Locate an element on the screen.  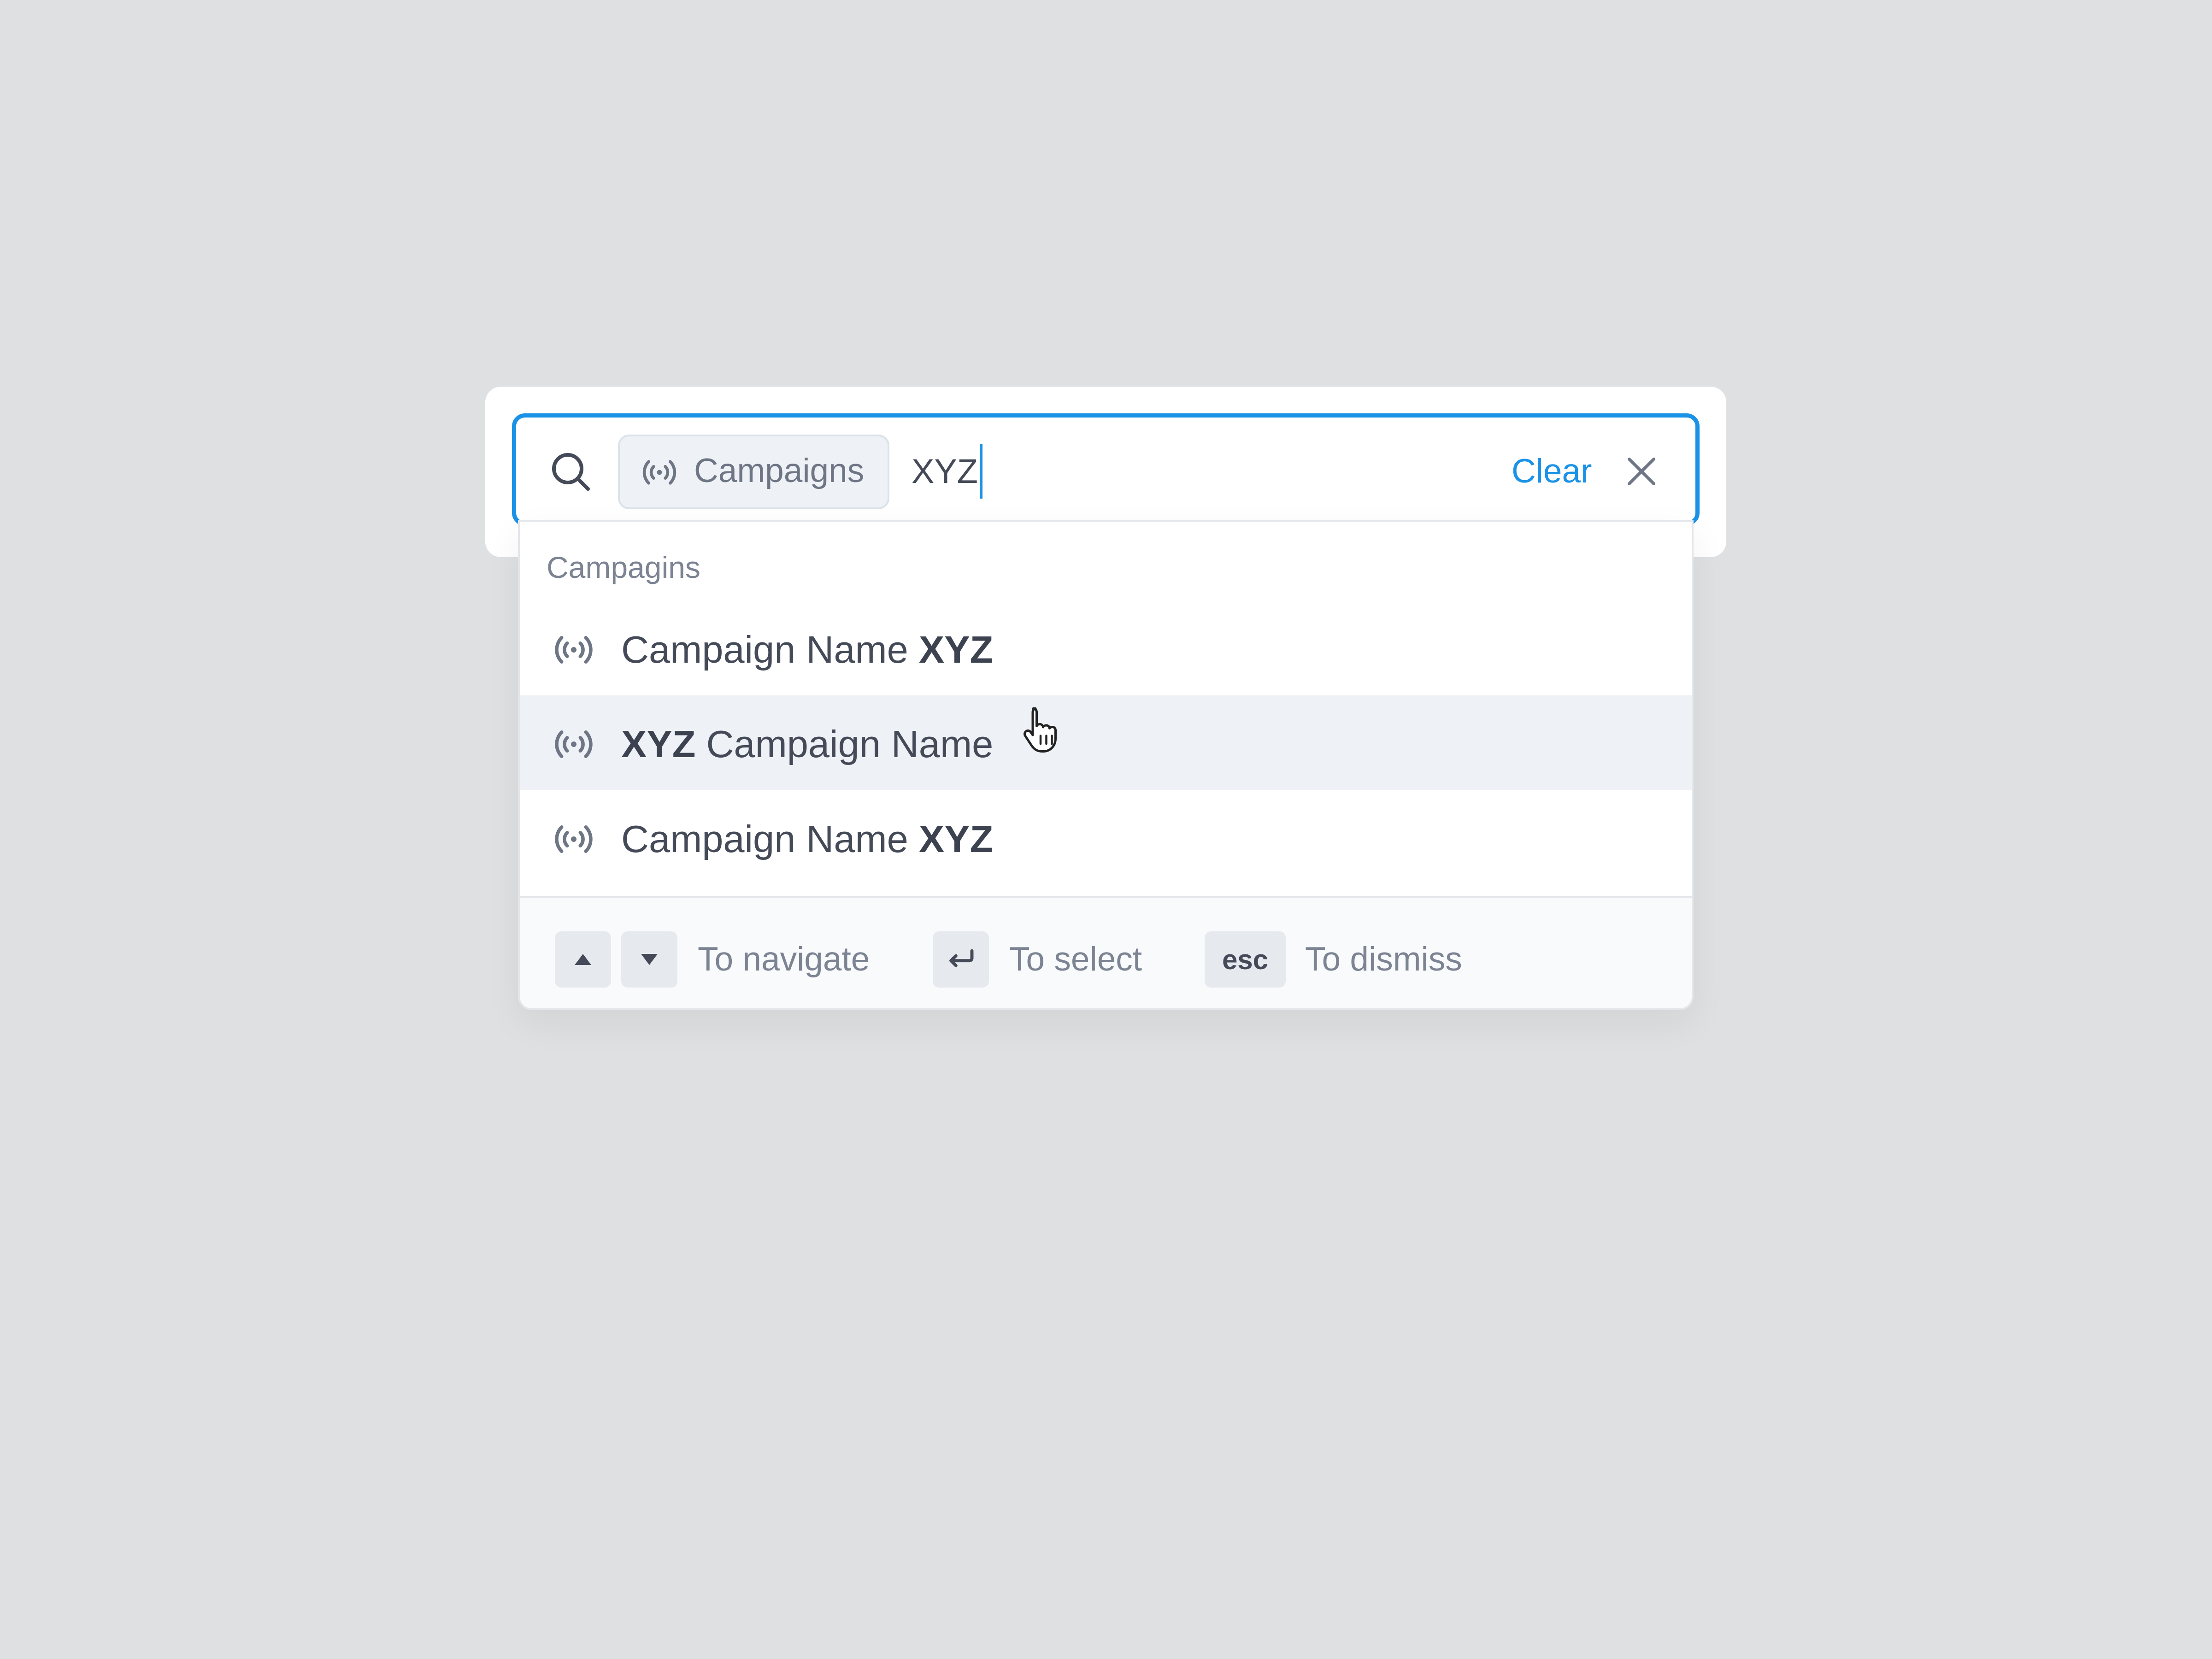
result-label: XYZ Campaign Name is located at coordinates (807, 744).